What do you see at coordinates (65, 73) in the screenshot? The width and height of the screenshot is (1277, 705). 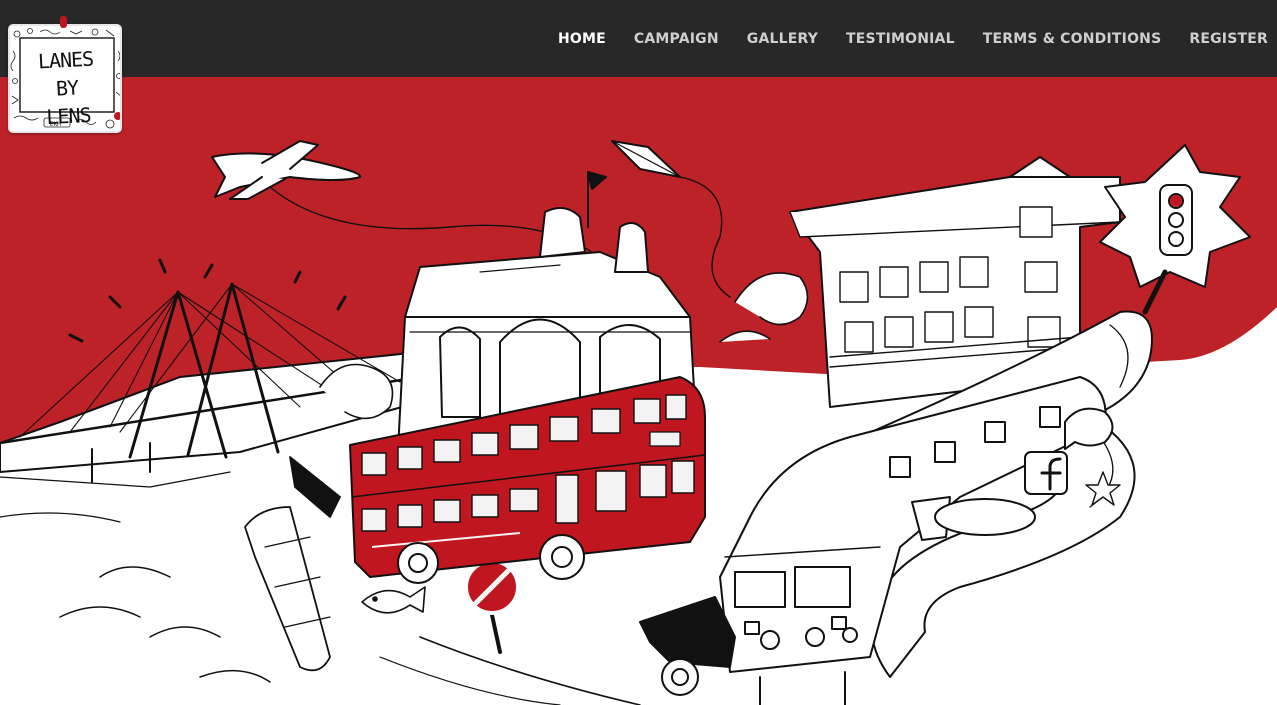 I see `logo-line-1: LANES BY` at bounding box center [65, 73].